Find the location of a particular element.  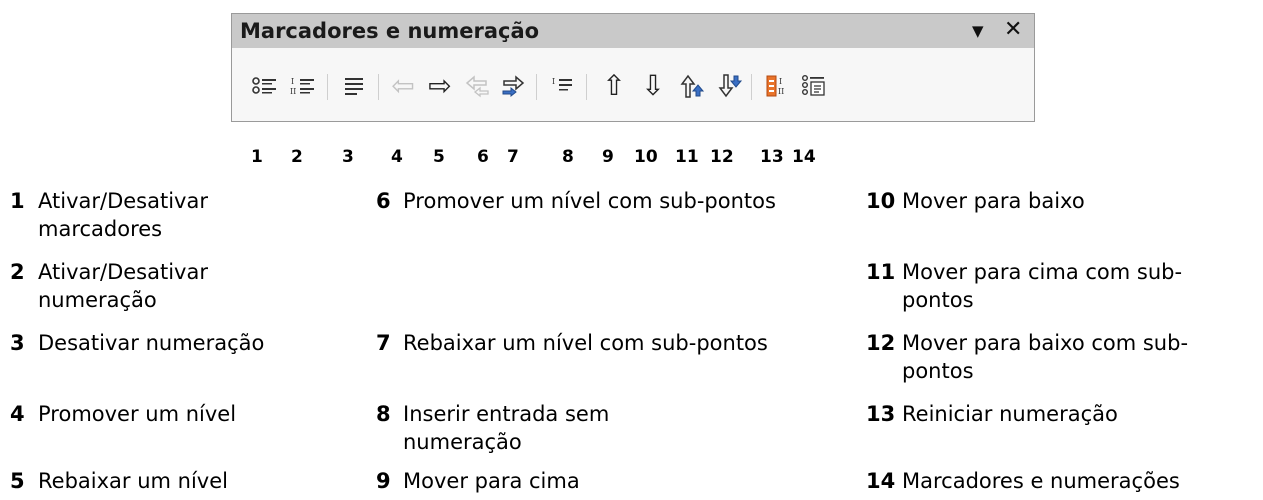

callout-number: 10 is located at coordinates (646, 157).